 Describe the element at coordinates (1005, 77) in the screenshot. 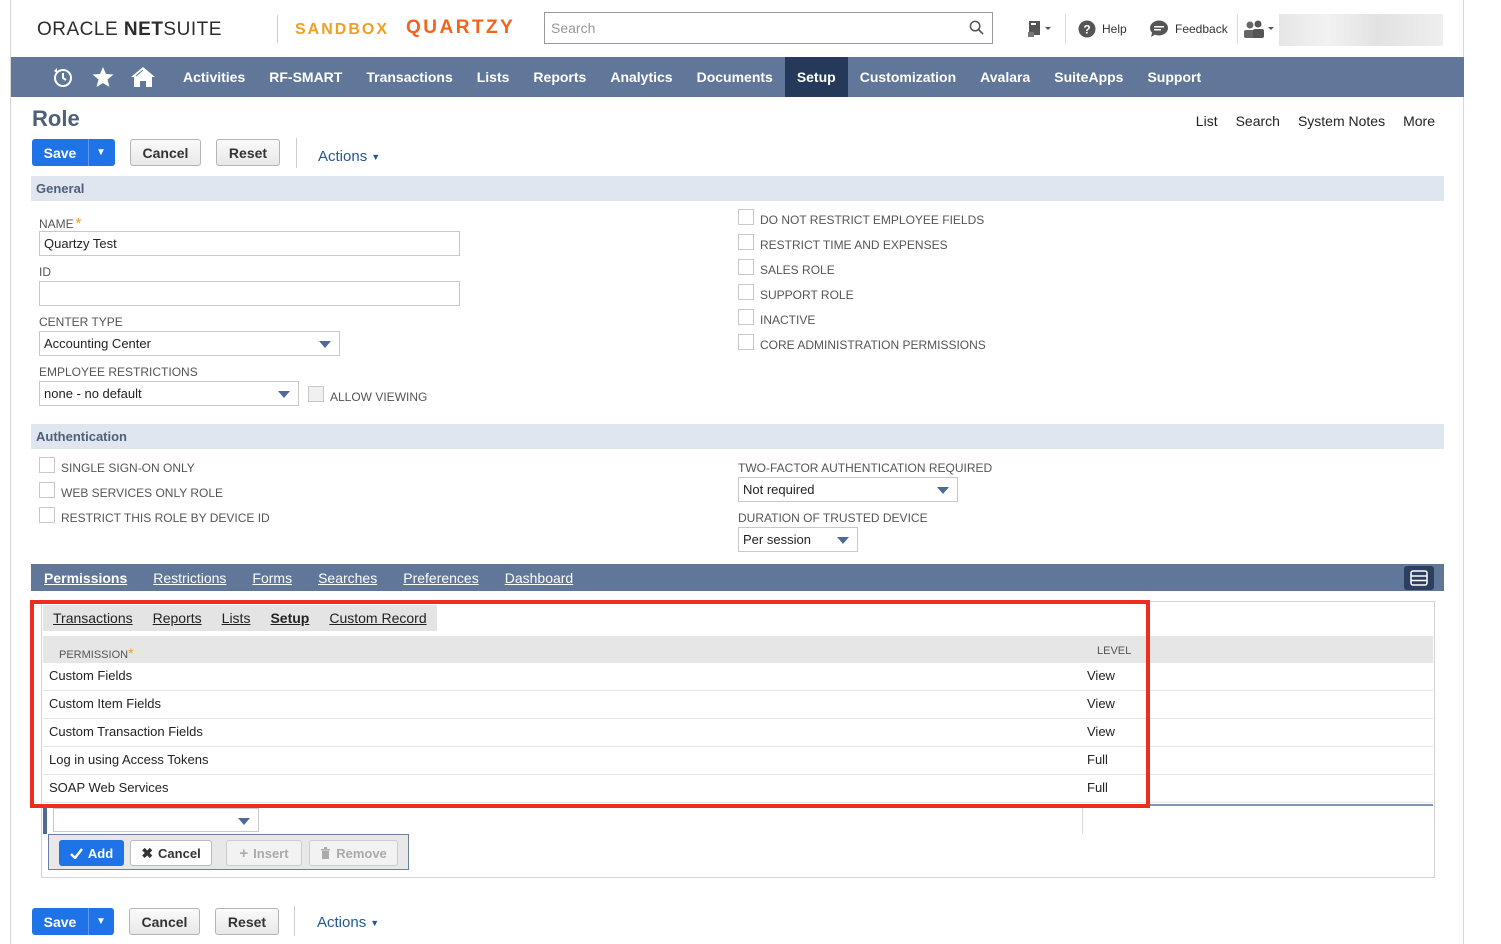

I see `nav-avalara: Avalara` at that location.